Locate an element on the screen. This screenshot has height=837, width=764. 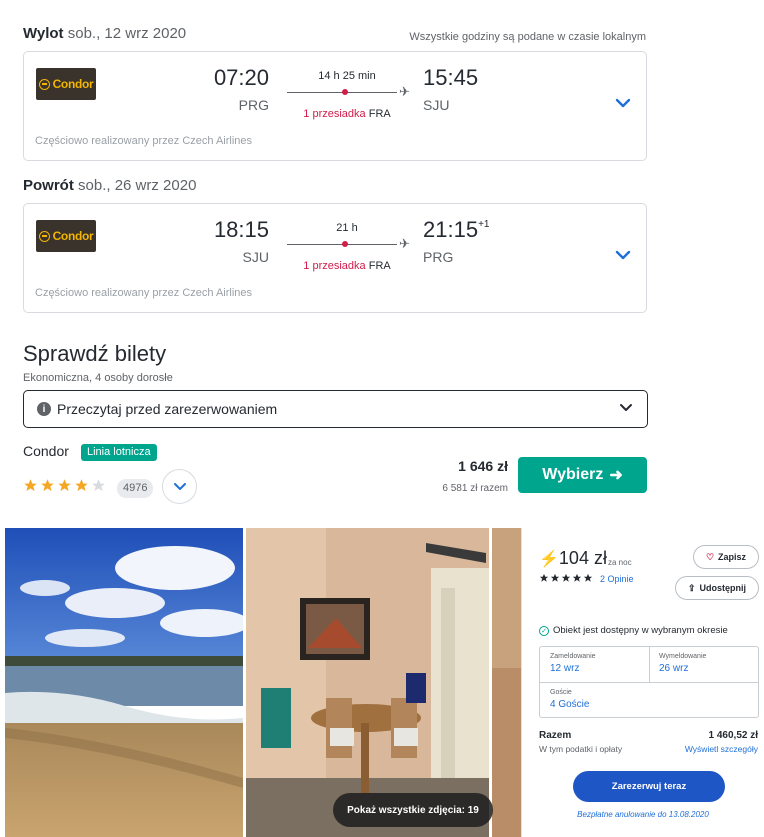
checkin-field: Zameldowanie 12 wrz is located at coordinates (573, 663).